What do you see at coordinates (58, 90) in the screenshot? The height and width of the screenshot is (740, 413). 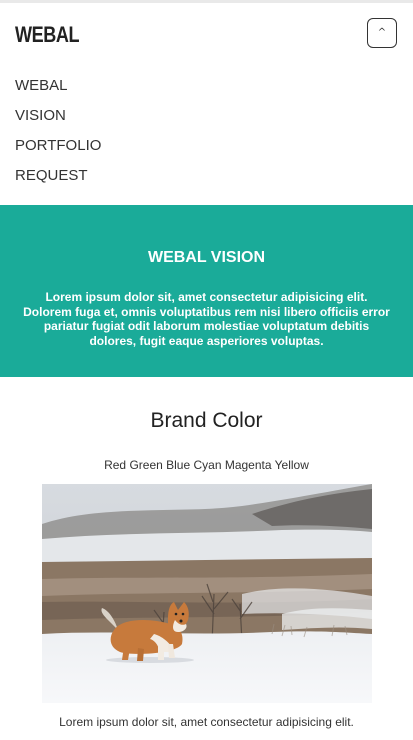 I see `nav-item-webal: WEBAL` at bounding box center [58, 90].